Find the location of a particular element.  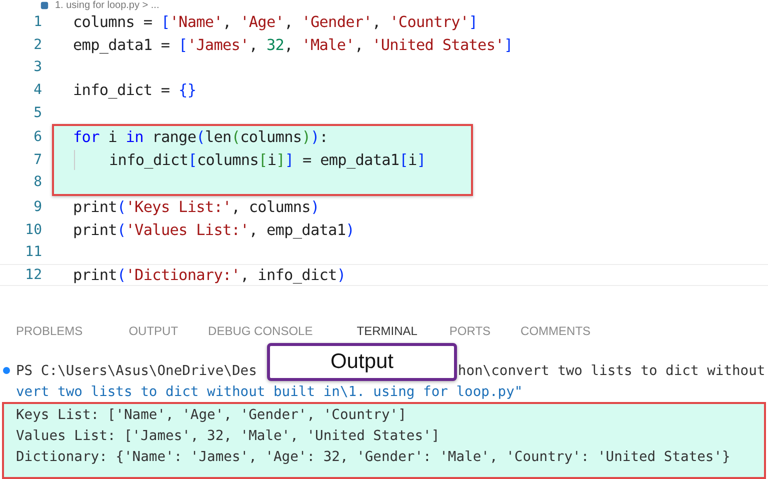

python-file-icon is located at coordinates (44, 5).